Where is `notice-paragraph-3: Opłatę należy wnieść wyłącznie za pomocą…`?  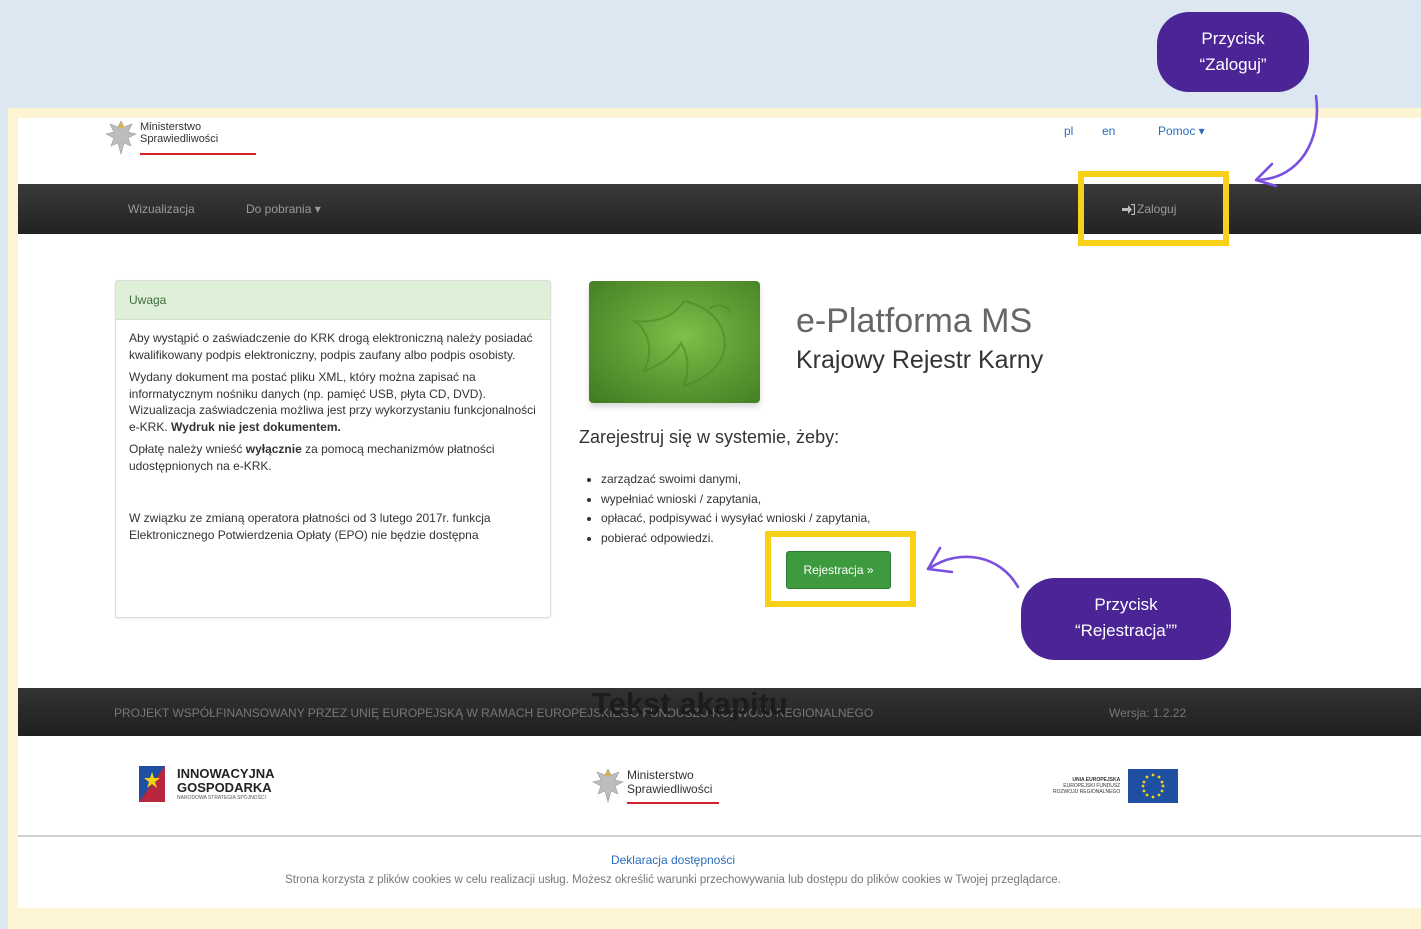 notice-paragraph-3: Opłatę należy wnieść wyłącznie za pomocą… is located at coordinates (312, 457).